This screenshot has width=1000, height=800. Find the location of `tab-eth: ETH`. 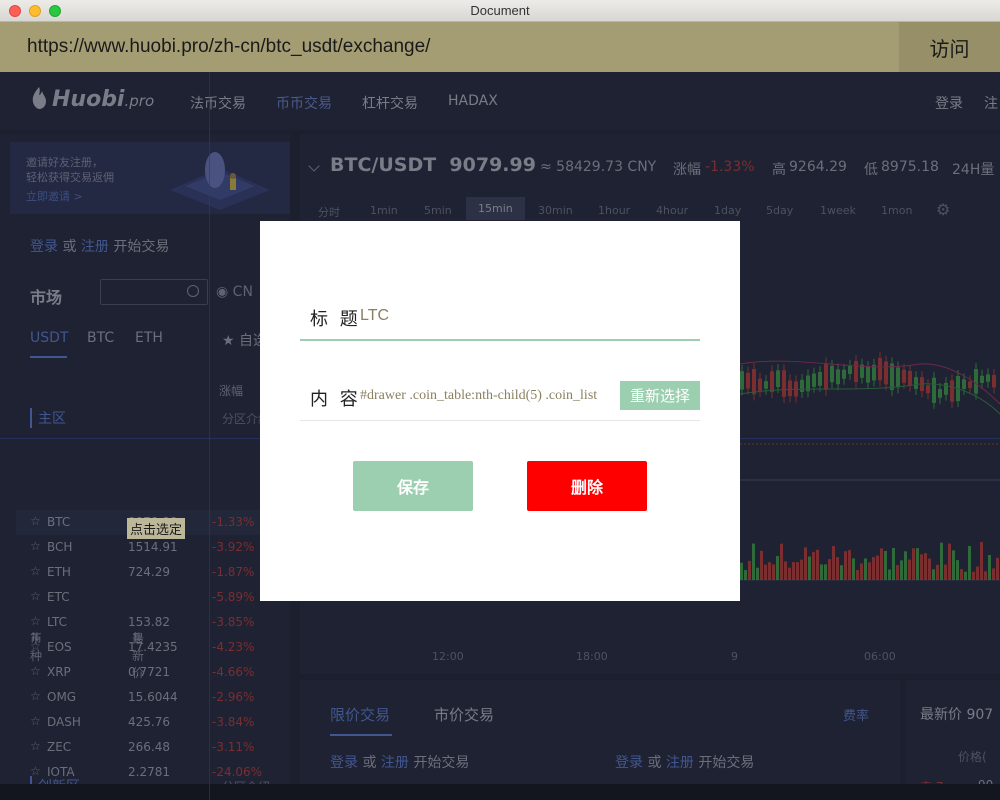

tab-eth: ETH is located at coordinates (149, 338).